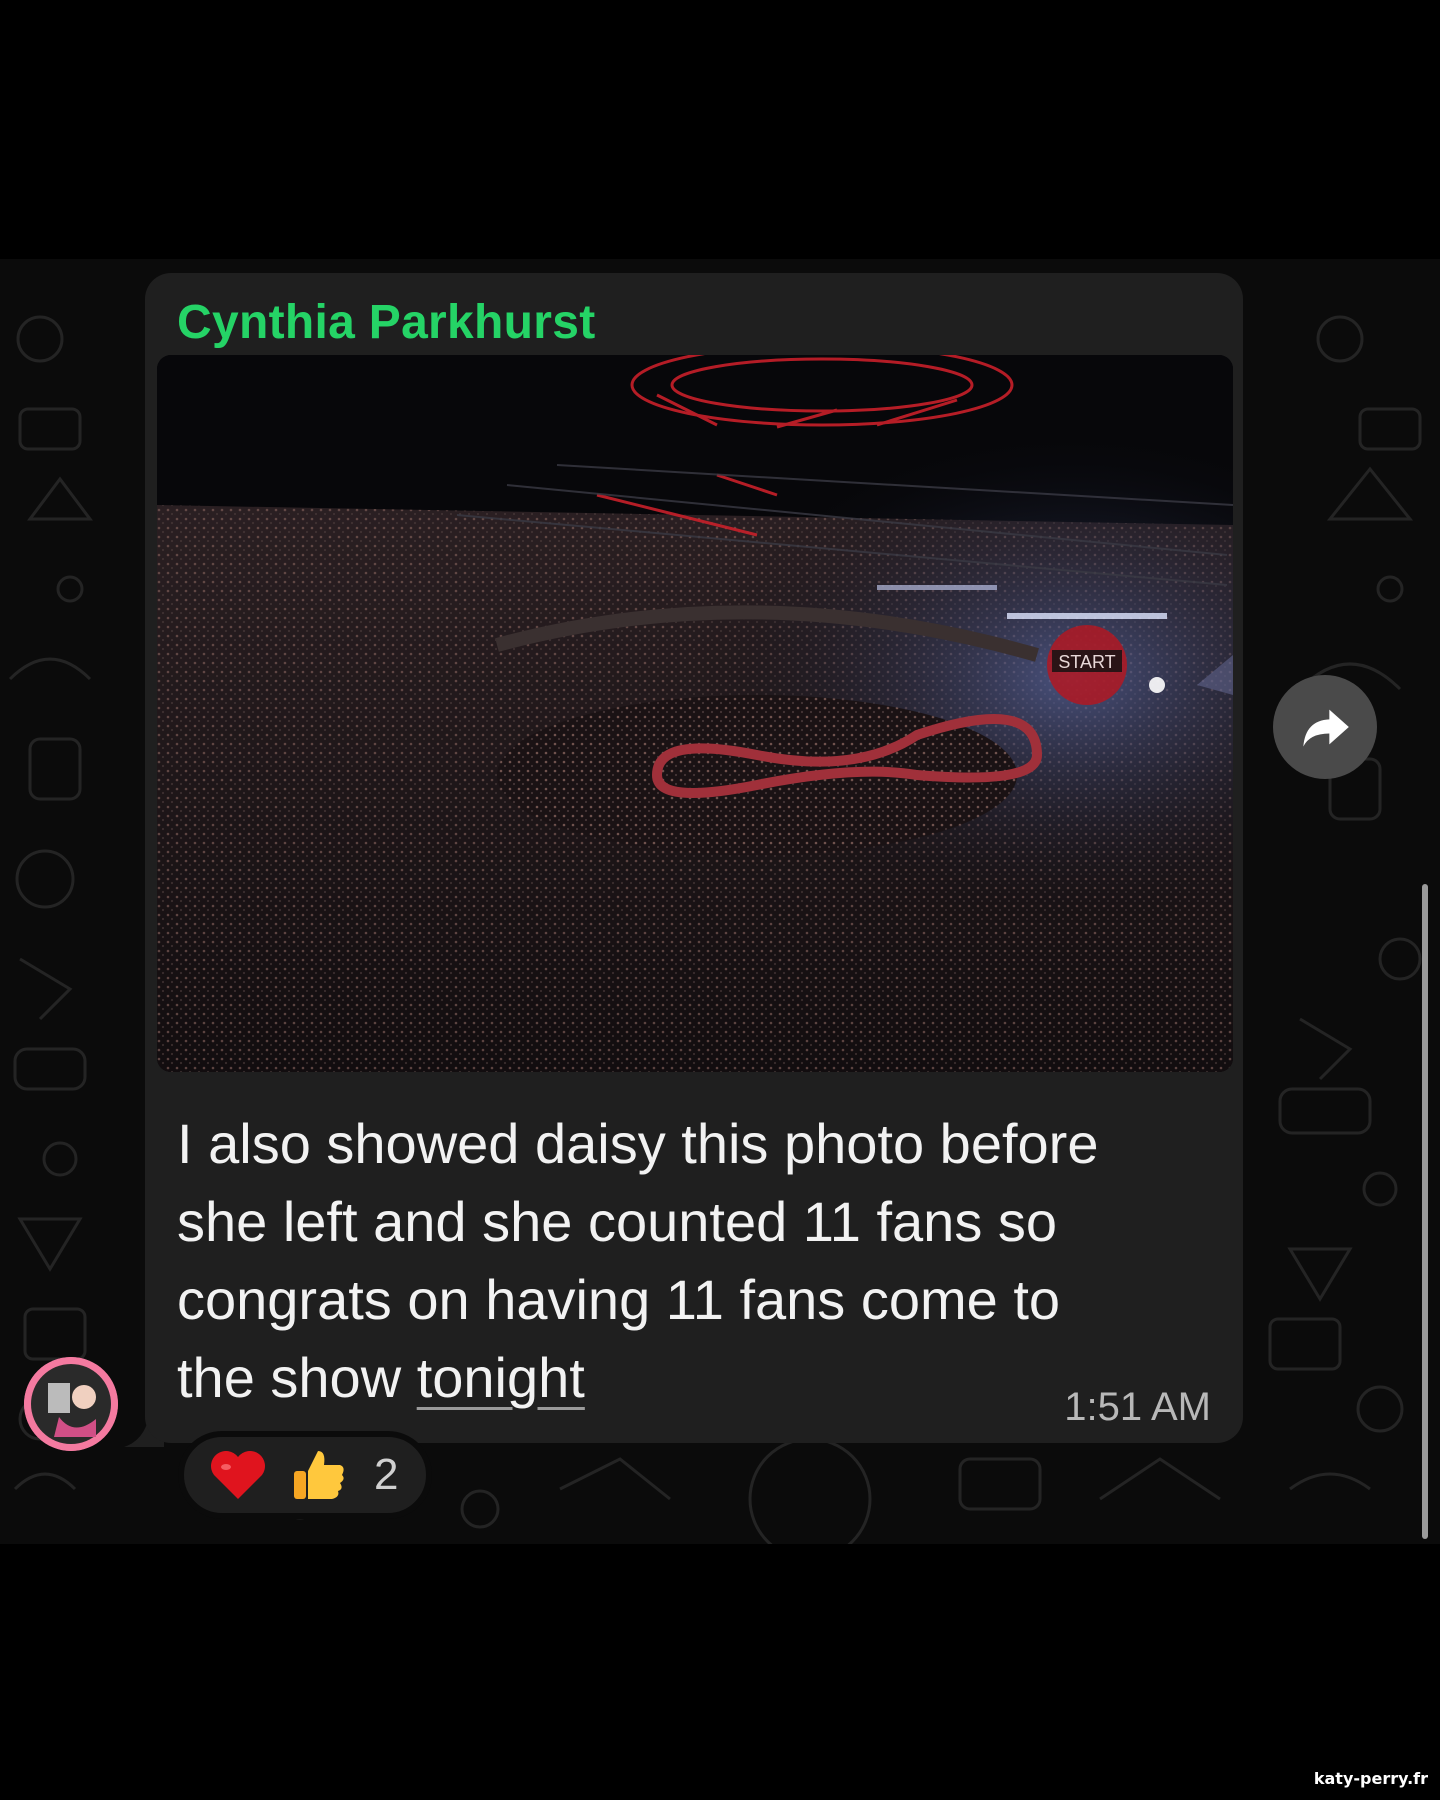 This screenshot has width=1440, height=1800. I want to click on reaction-count: 2, so click(386, 1474).